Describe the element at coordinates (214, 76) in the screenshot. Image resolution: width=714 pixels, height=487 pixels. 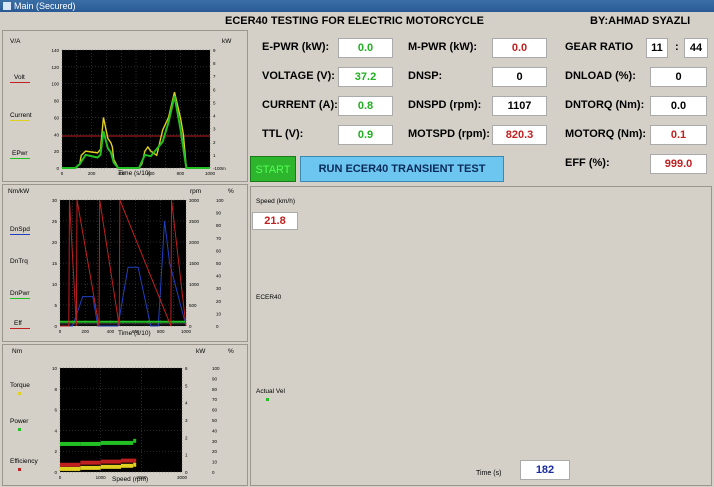
I see `chart1-y2tick-7: 7` at that location.